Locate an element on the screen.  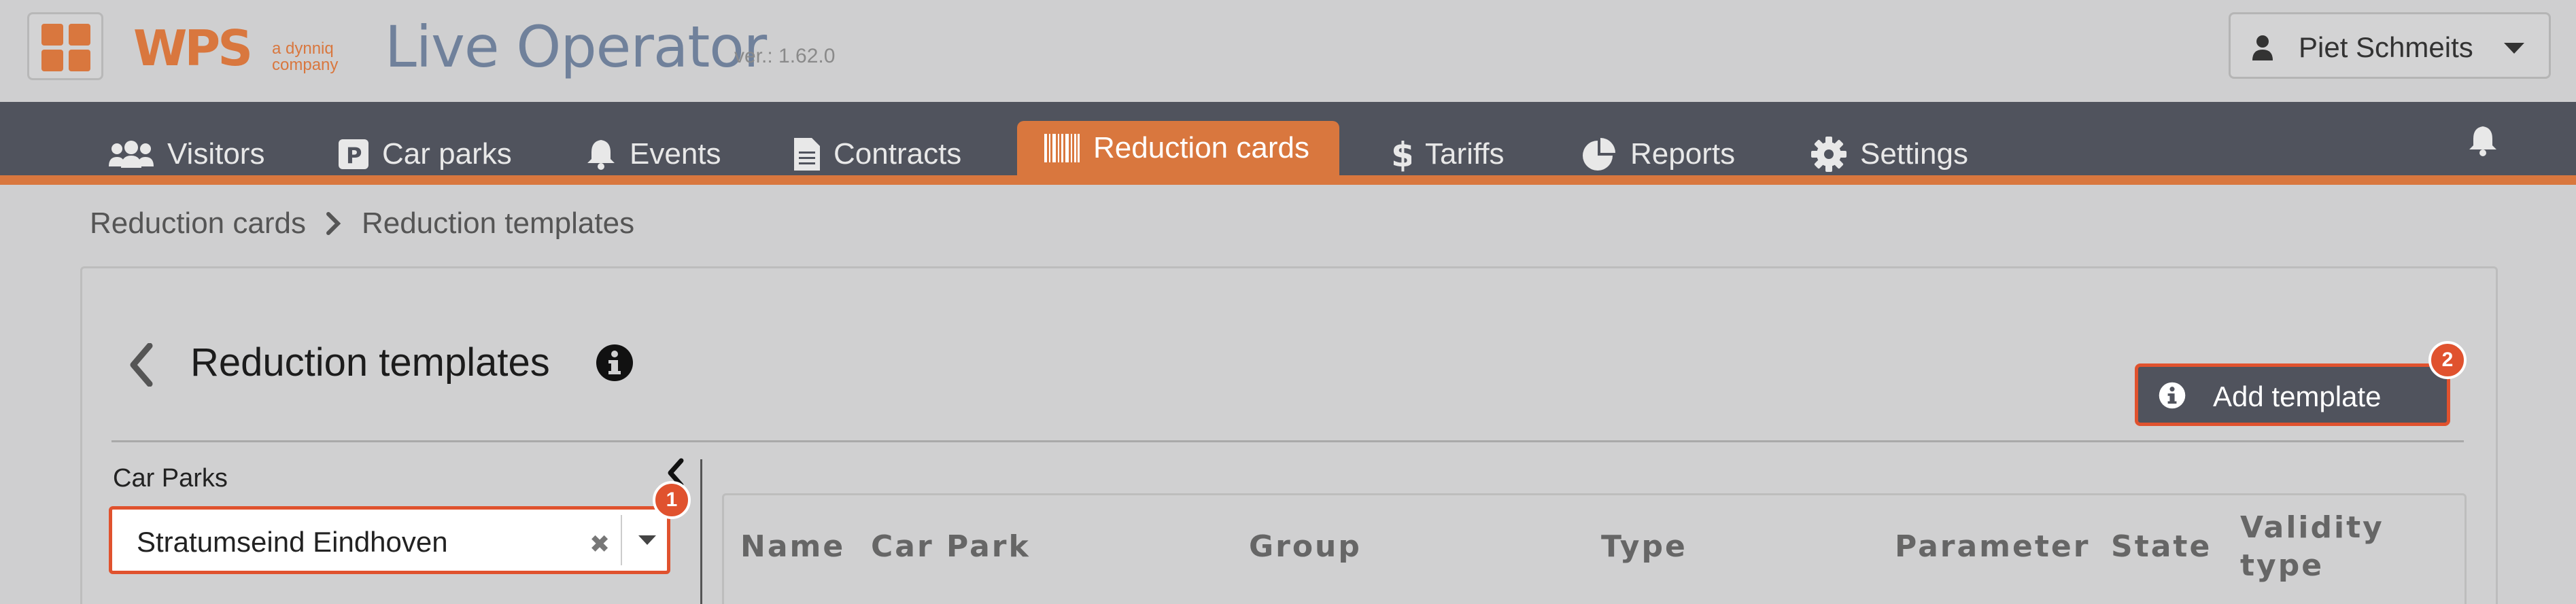
select-separator is located at coordinates (621, 540).